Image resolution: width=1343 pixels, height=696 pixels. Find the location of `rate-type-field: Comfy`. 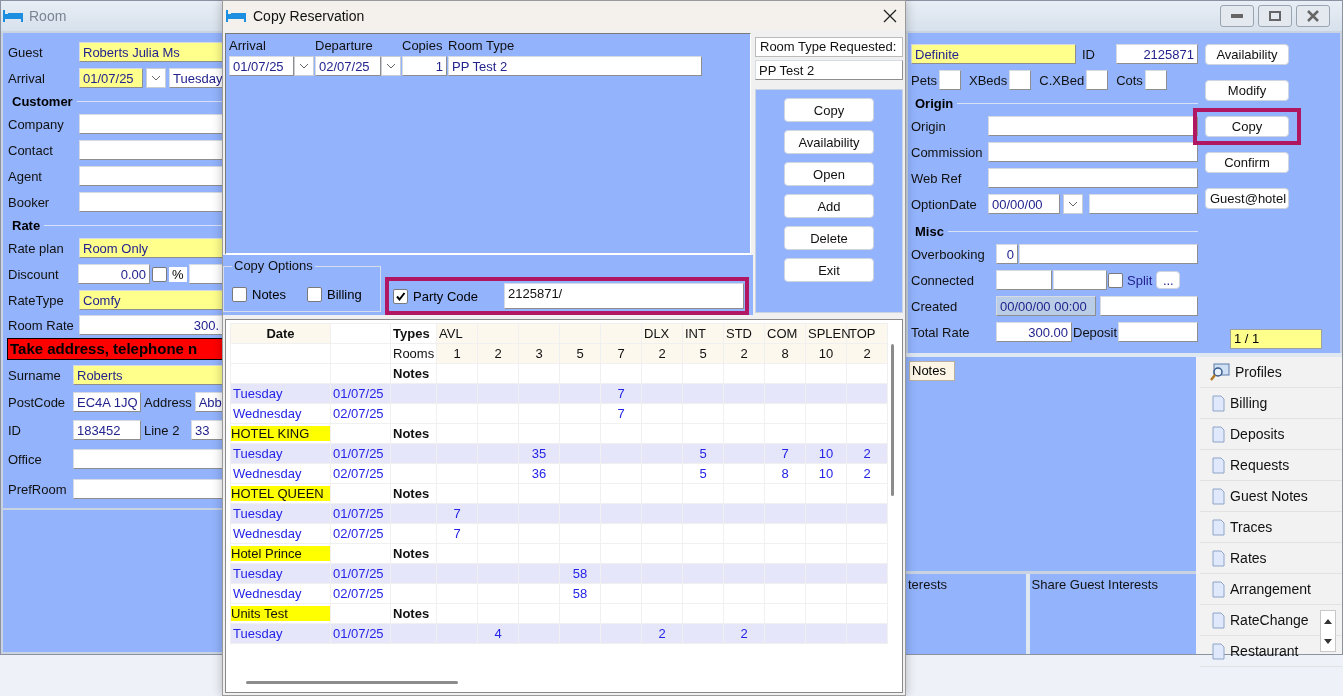

rate-type-field: Comfy is located at coordinates (151, 300).